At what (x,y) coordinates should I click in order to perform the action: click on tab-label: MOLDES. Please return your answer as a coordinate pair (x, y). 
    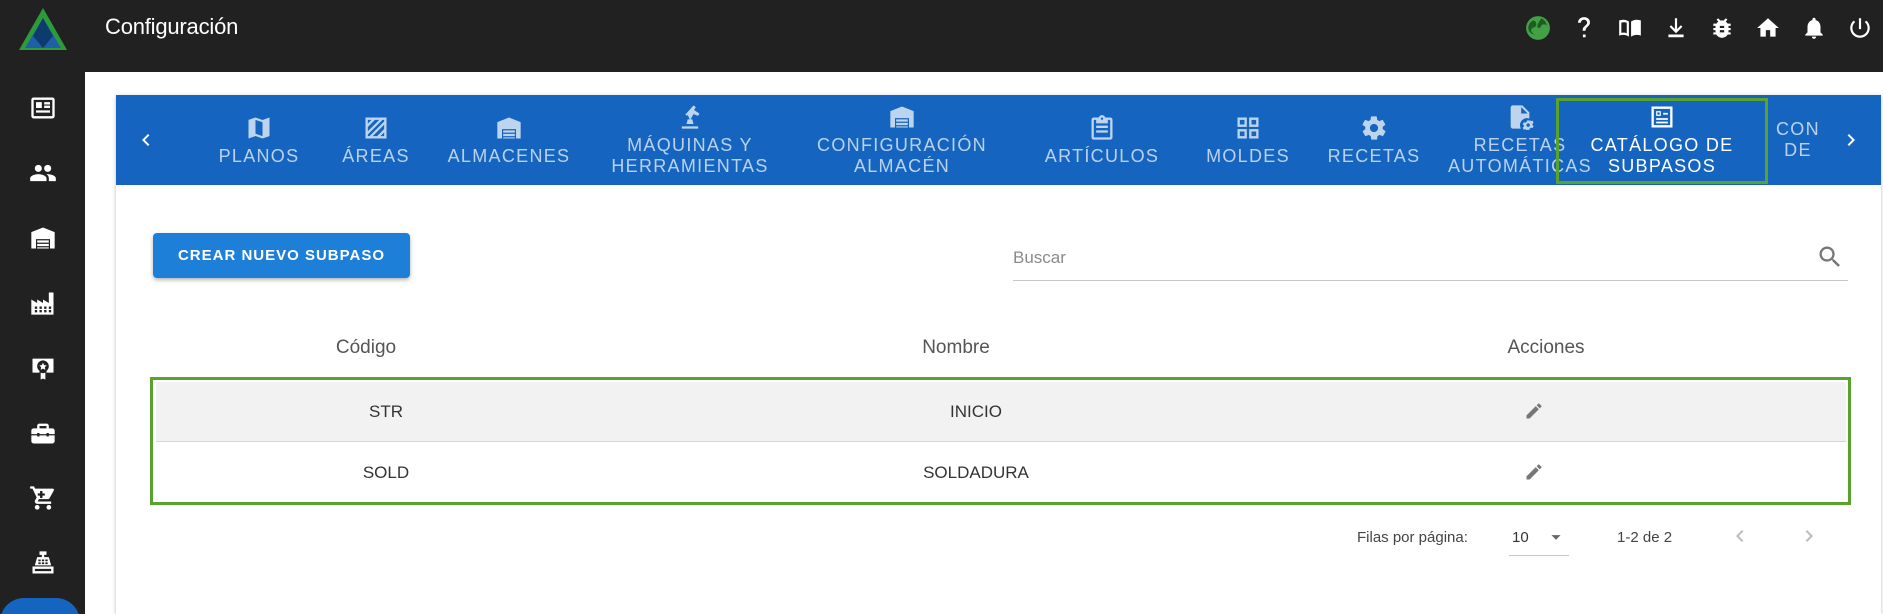
    Looking at the image, I should click on (1248, 155).